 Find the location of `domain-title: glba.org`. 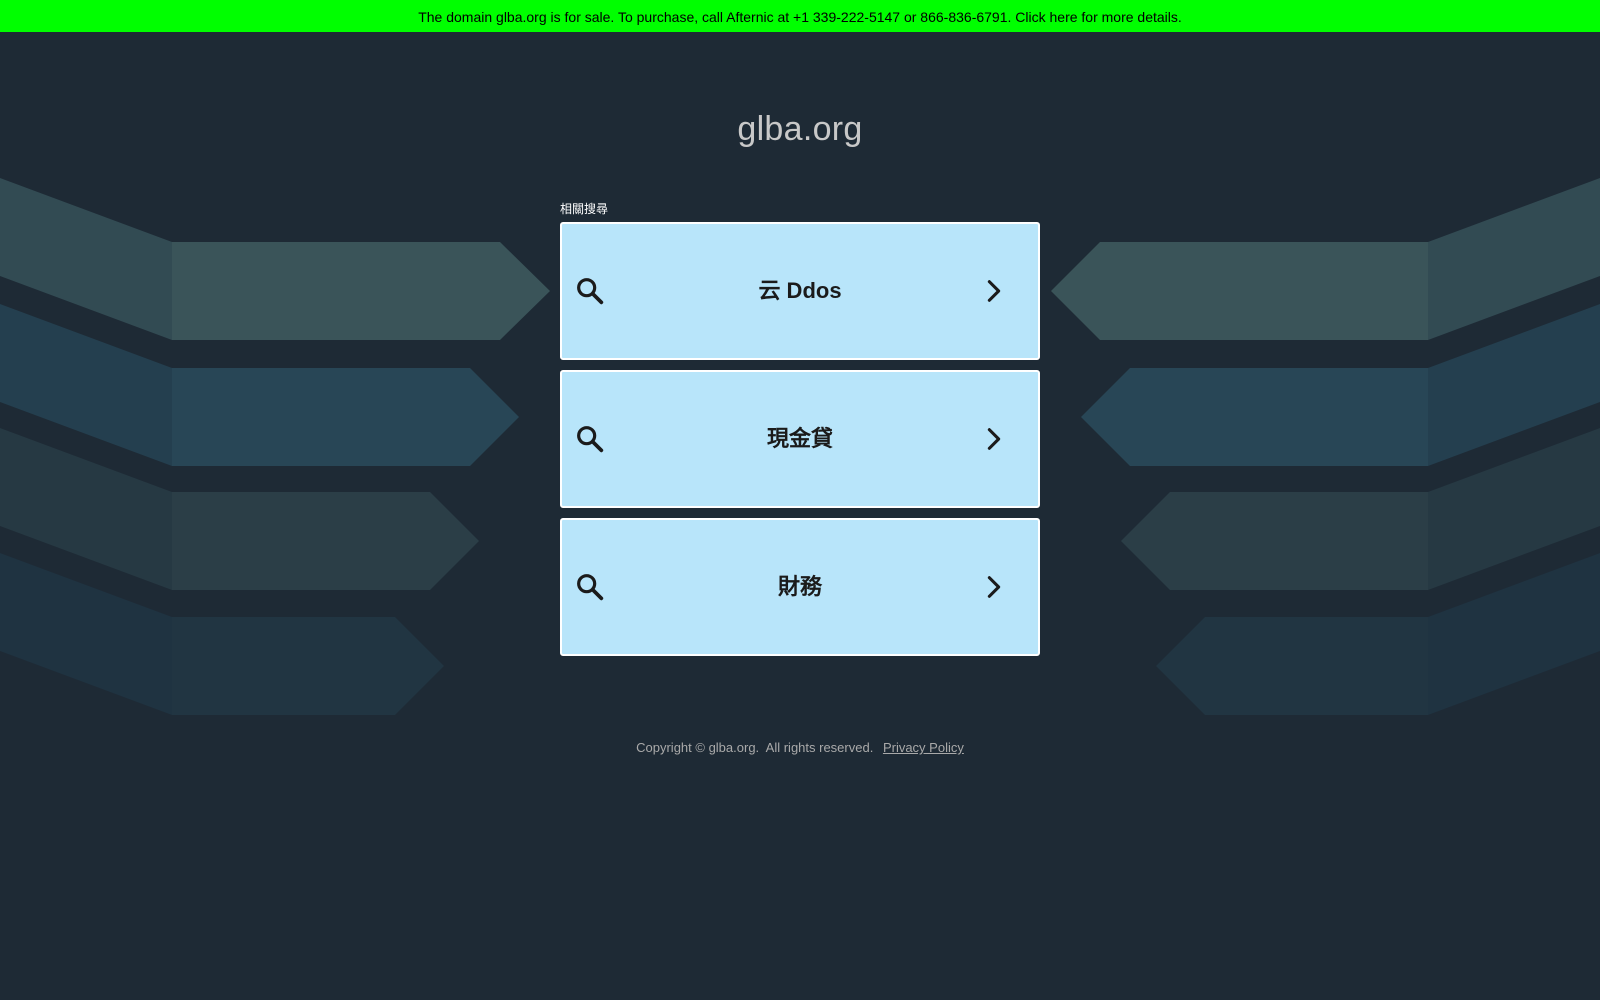

domain-title: glba.org is located at coordinates (800, 129).